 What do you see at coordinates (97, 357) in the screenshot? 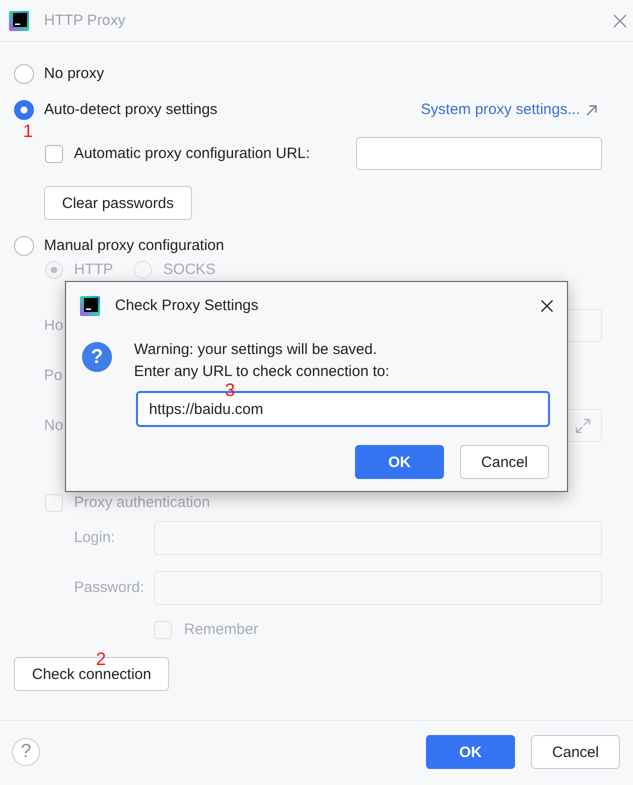
I see `question-icon: ?` at bounding box center [97, 357].